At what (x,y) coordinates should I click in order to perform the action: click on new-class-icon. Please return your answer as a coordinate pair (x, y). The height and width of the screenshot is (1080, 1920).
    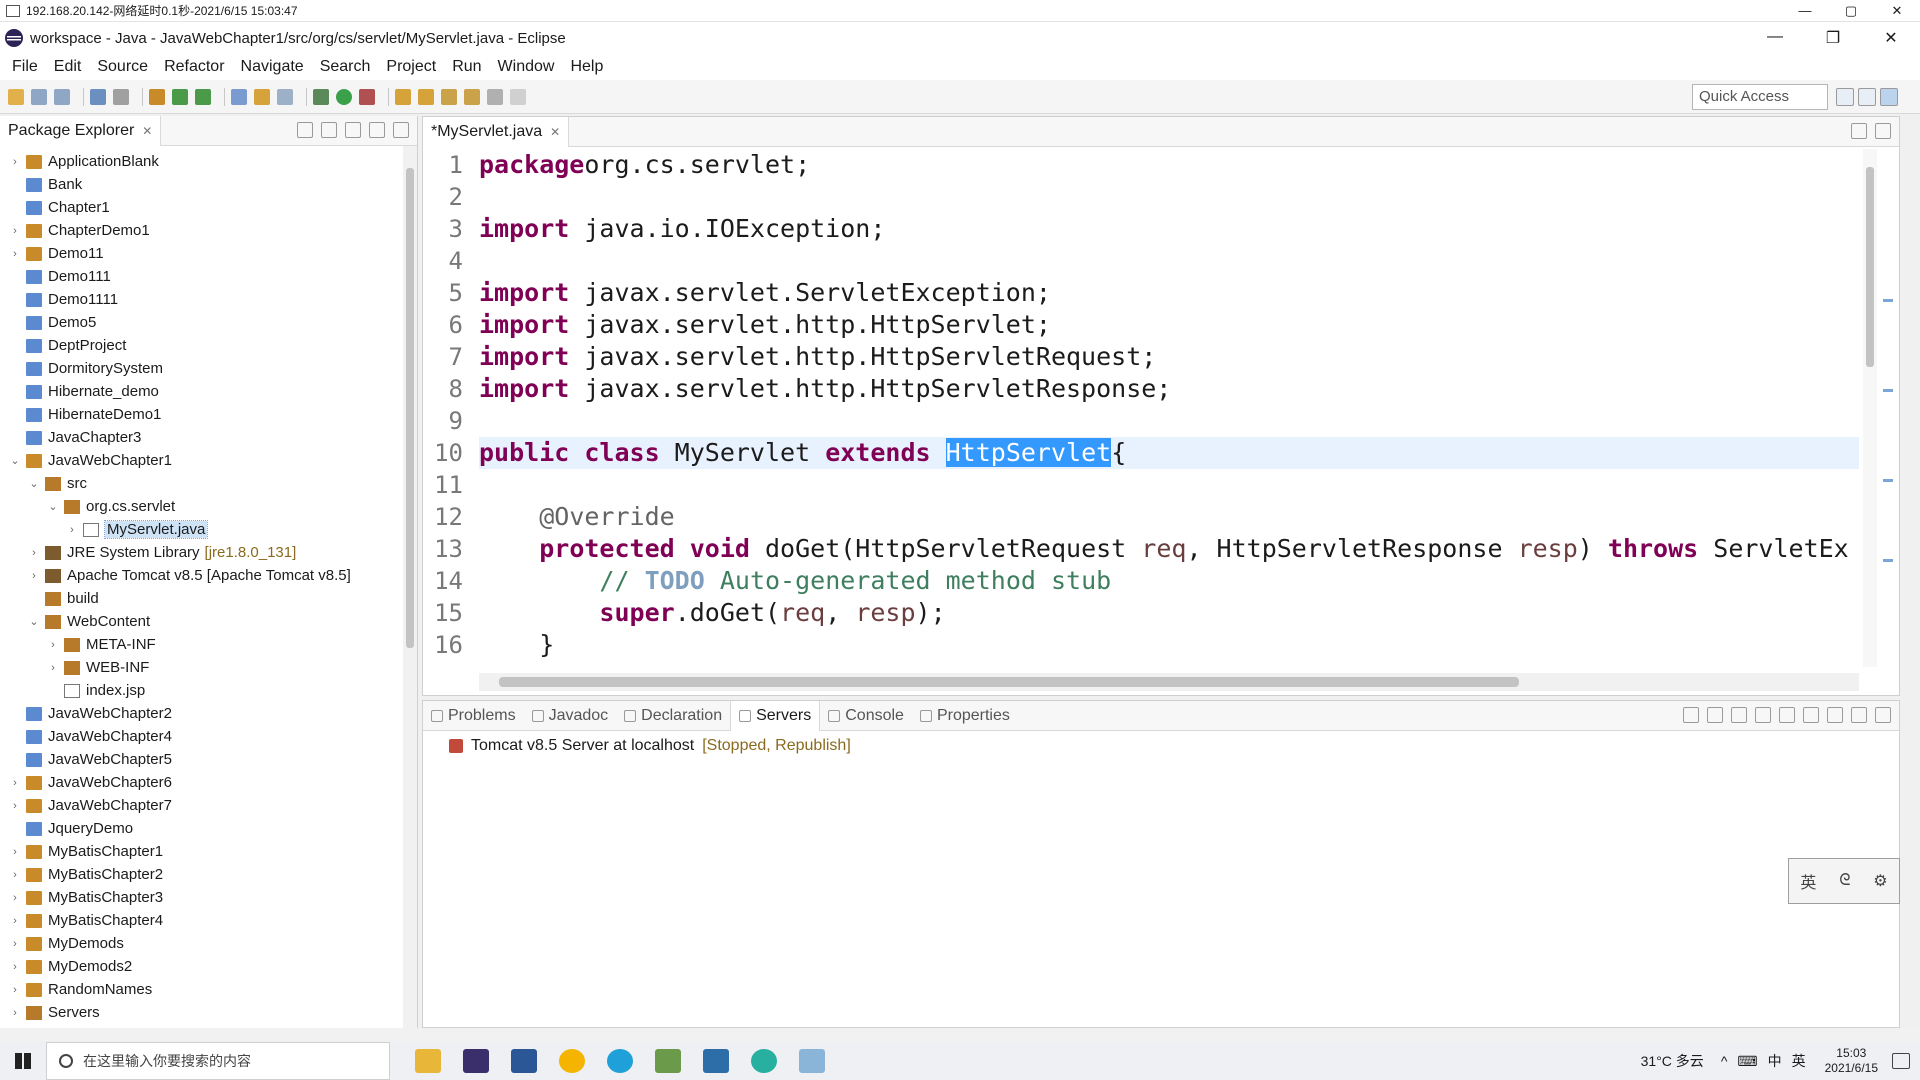
    Looking at the image, I should click on (203, 96).